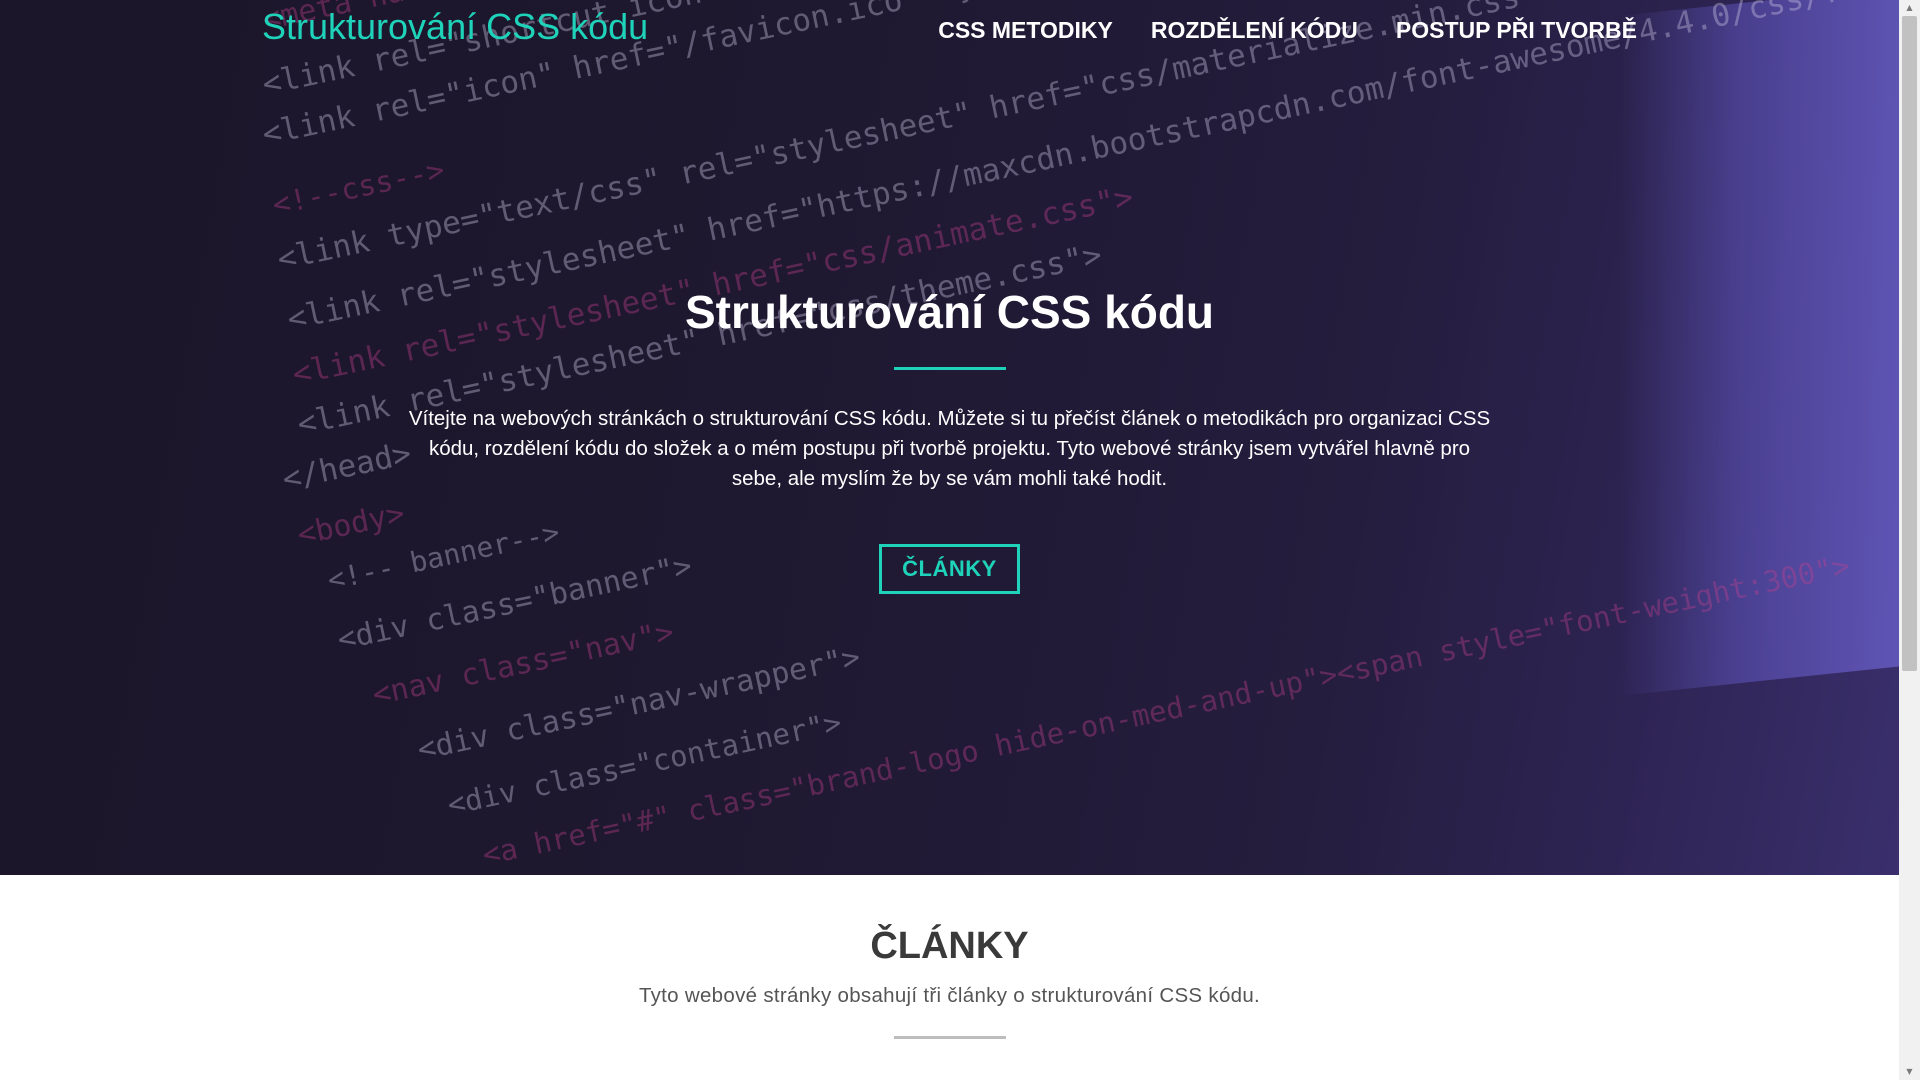 The height and width of the screenshot is (1080, 1920). I want to click on nav-link-css-metodiky: CSS METODIKY, so click(1025, 30).